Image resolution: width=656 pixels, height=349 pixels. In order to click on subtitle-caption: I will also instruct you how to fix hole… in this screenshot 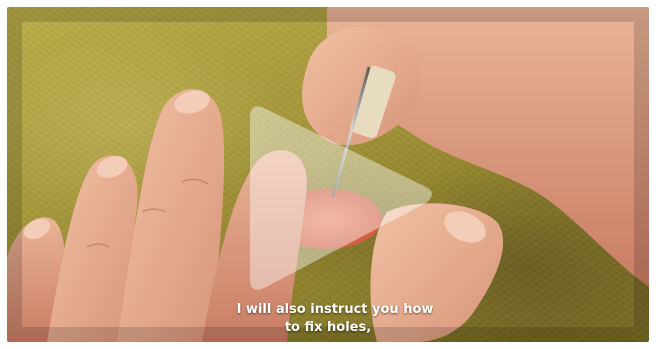, I will do `click(328, 319)`.